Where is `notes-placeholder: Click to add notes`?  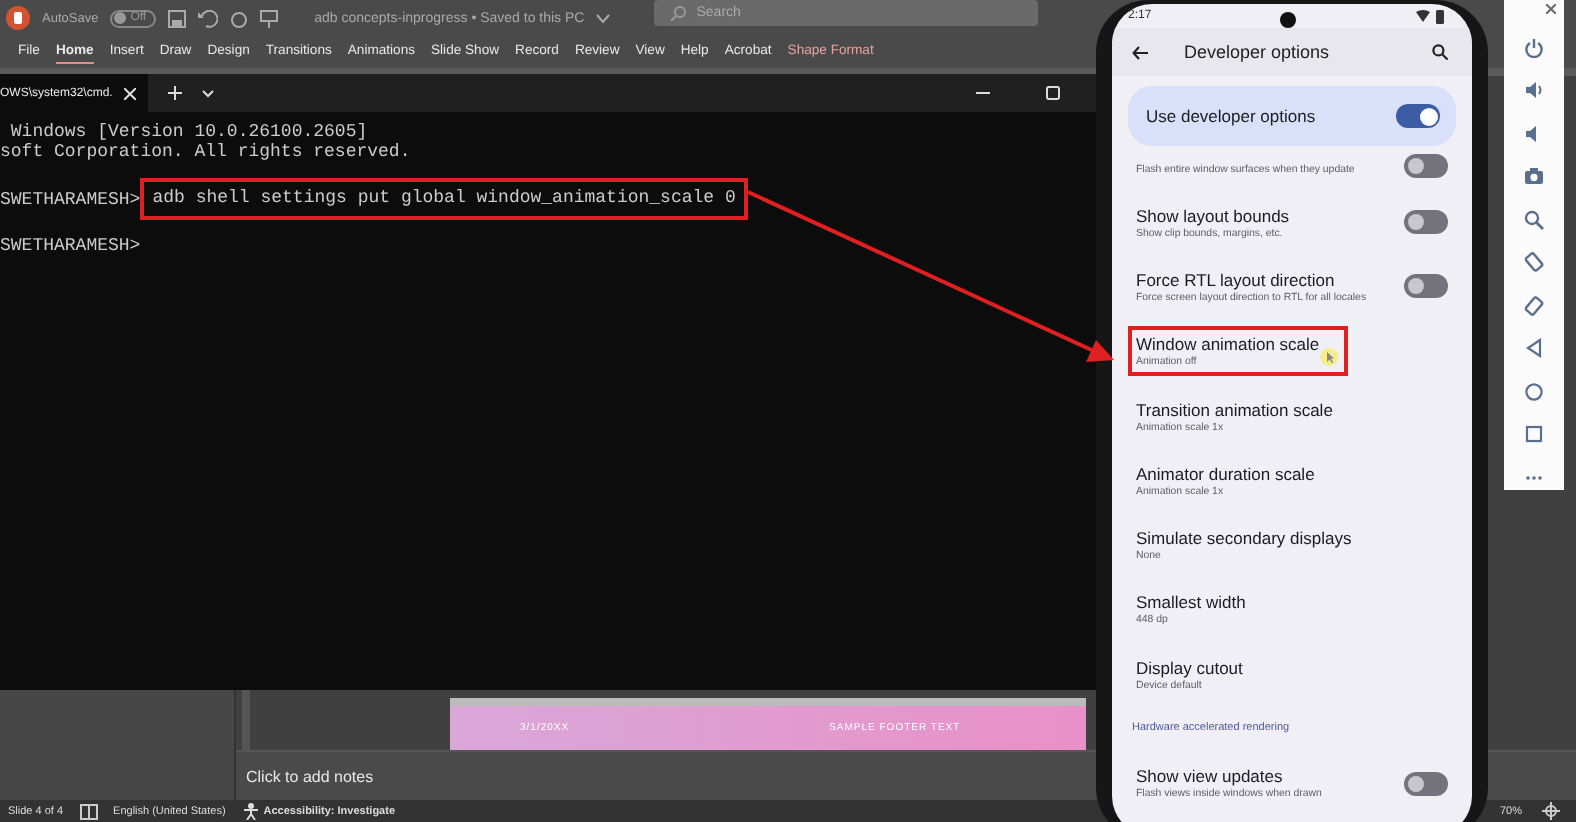 notes-placeholder: Click to add notes is located at coordinates (310, 776).